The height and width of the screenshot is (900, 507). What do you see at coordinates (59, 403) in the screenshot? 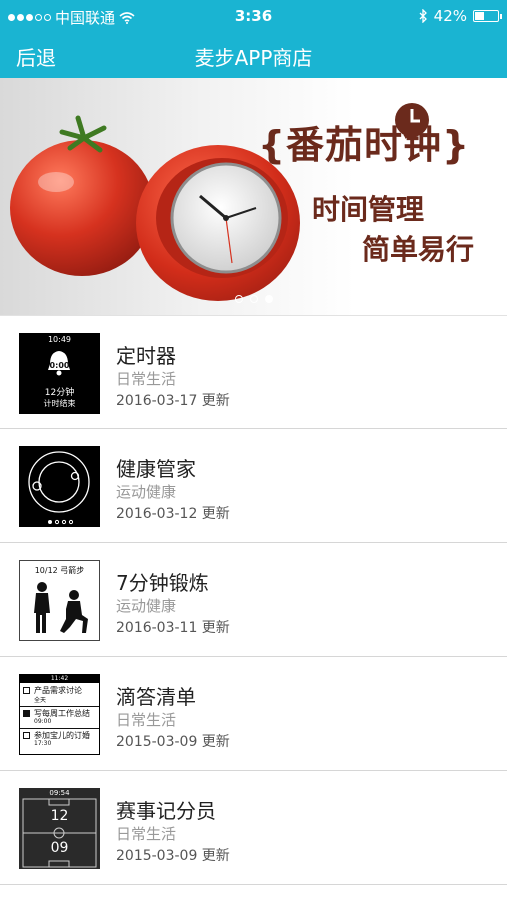
I see `thumb-line-2: 计时结束` at bounding box center [59, 403].